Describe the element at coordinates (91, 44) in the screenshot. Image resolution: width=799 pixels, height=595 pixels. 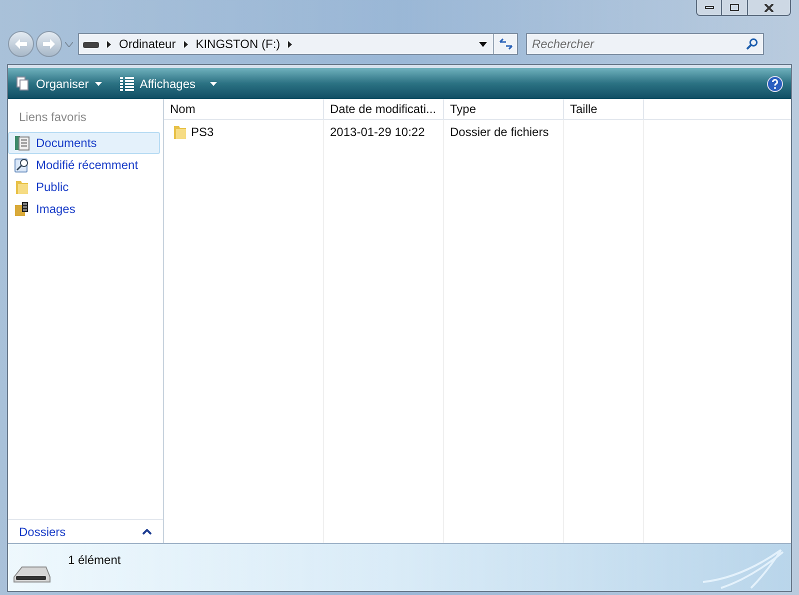
I see `drive-icon` at that location.